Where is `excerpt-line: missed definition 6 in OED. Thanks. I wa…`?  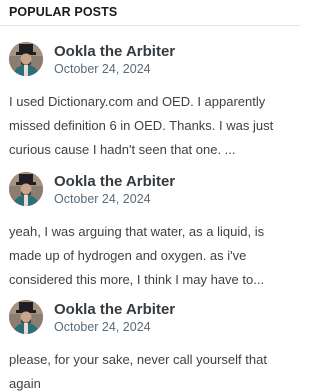 excerpt-line: missed definition 6 in OED. Thanks. I wa… is located at coordinates (141, 125).